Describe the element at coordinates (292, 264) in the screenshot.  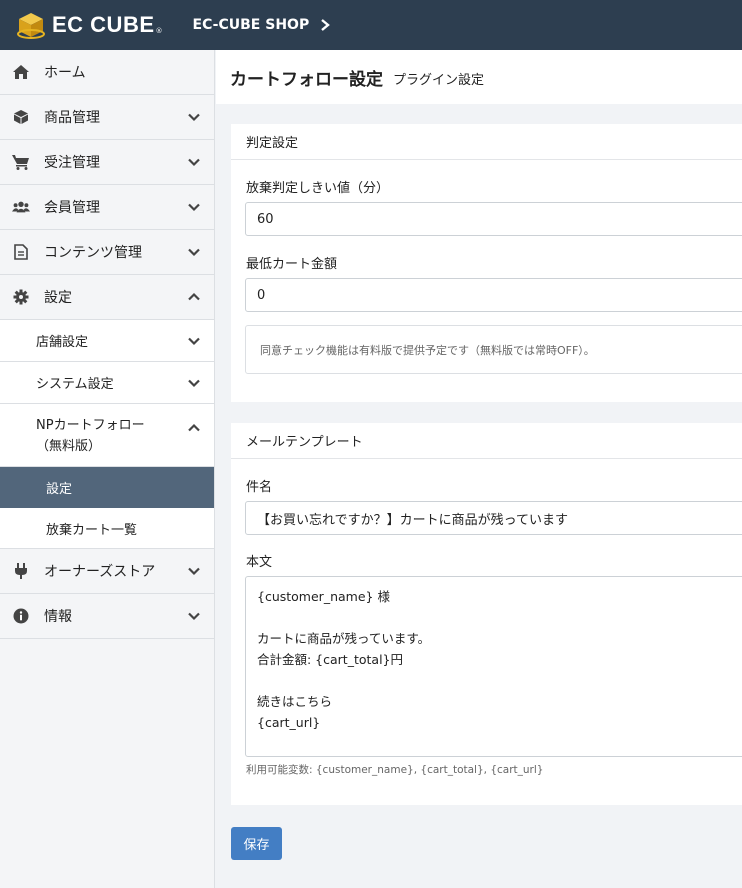
I see `min-amount-label: 最低カート金額` at that location.